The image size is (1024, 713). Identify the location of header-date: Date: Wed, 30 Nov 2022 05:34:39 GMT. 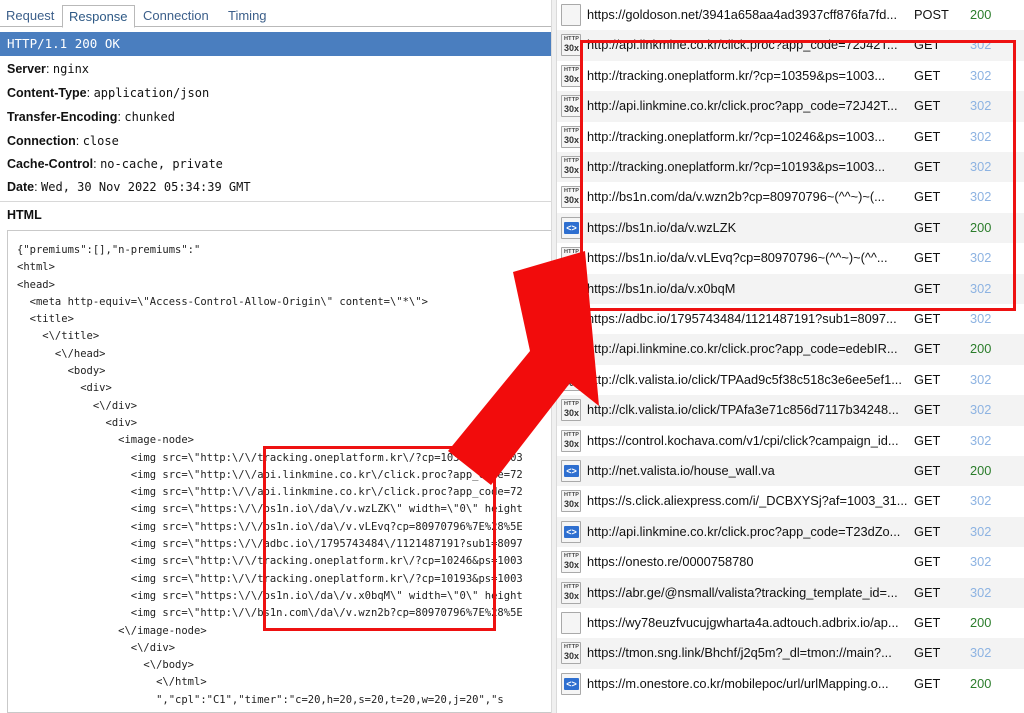
(129, 187).